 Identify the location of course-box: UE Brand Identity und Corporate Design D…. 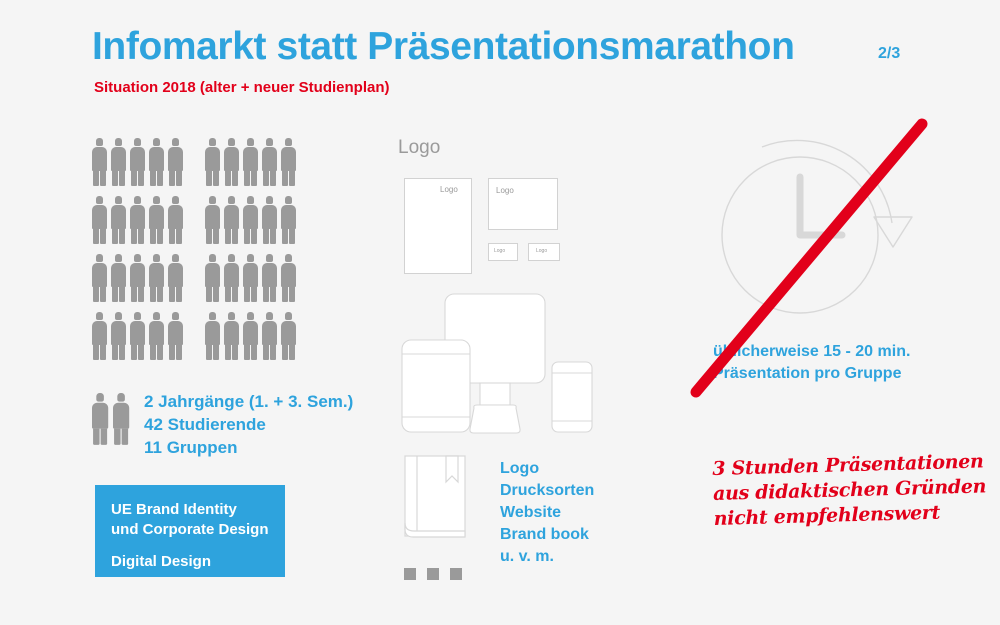
(190, 531).